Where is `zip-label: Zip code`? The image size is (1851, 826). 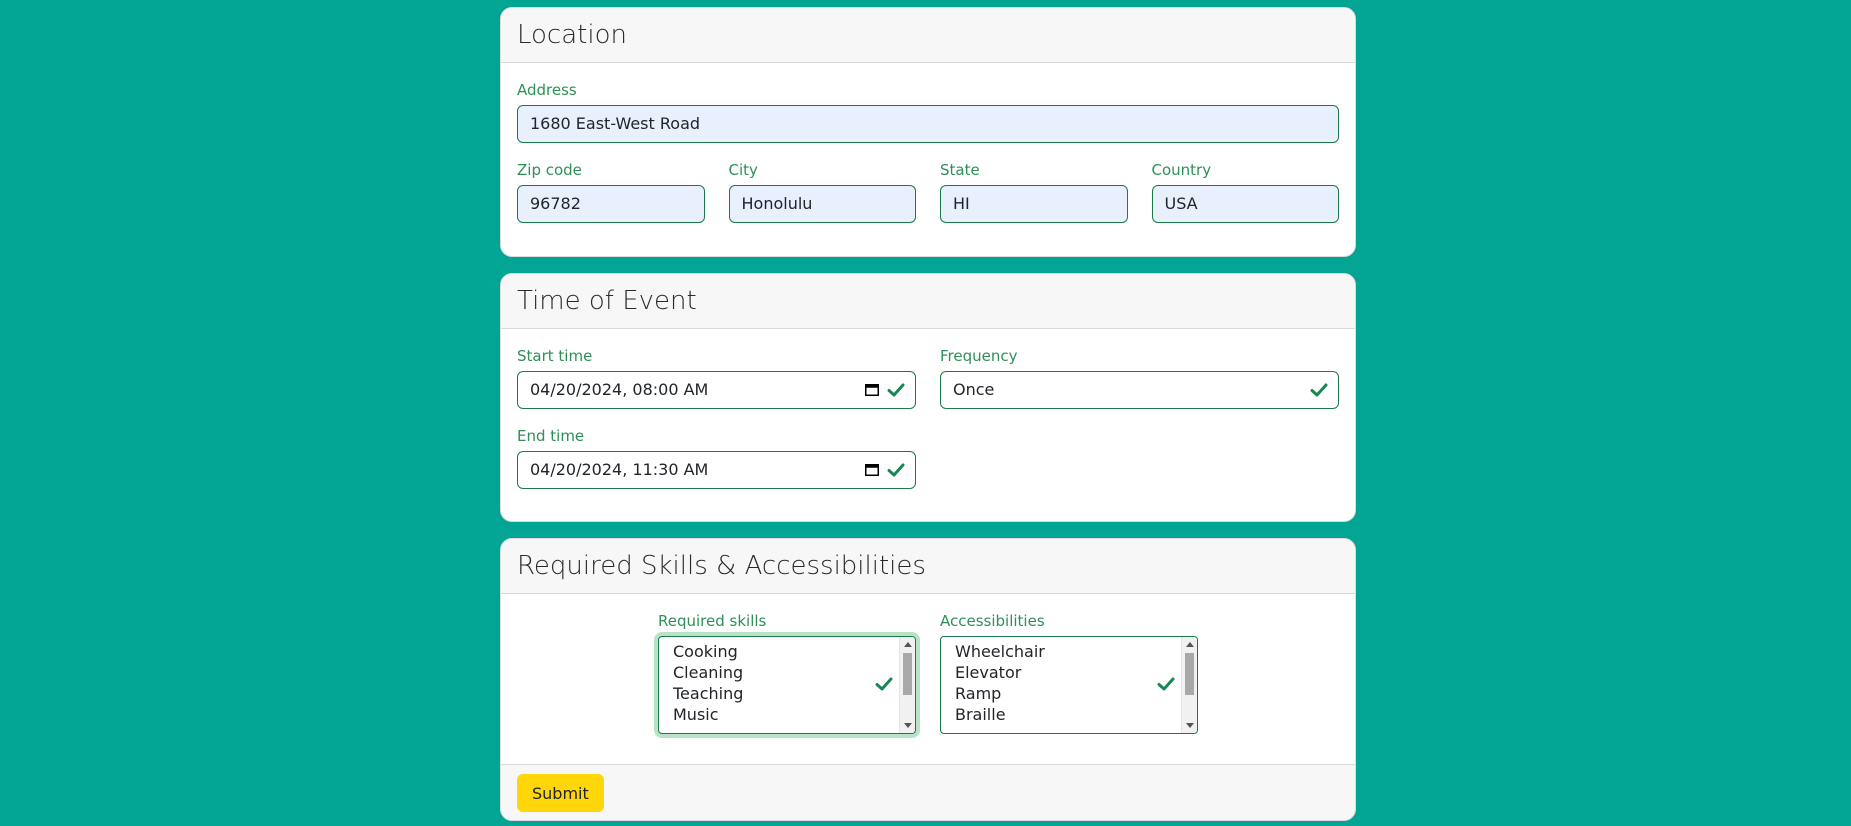
zip-label: Zip code is located at coordinates (549, 170).